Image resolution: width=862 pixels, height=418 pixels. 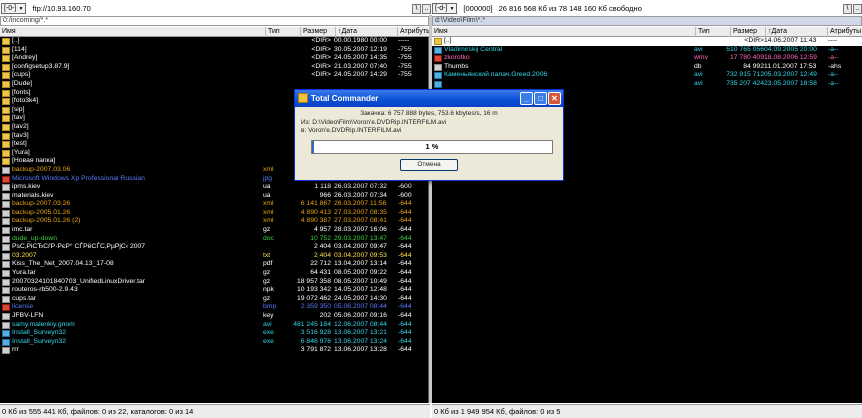 What do you see at coordinates (22, 83) in the screenshot?
I see `file-name: [Dude]` at bounding box center [22, 83].